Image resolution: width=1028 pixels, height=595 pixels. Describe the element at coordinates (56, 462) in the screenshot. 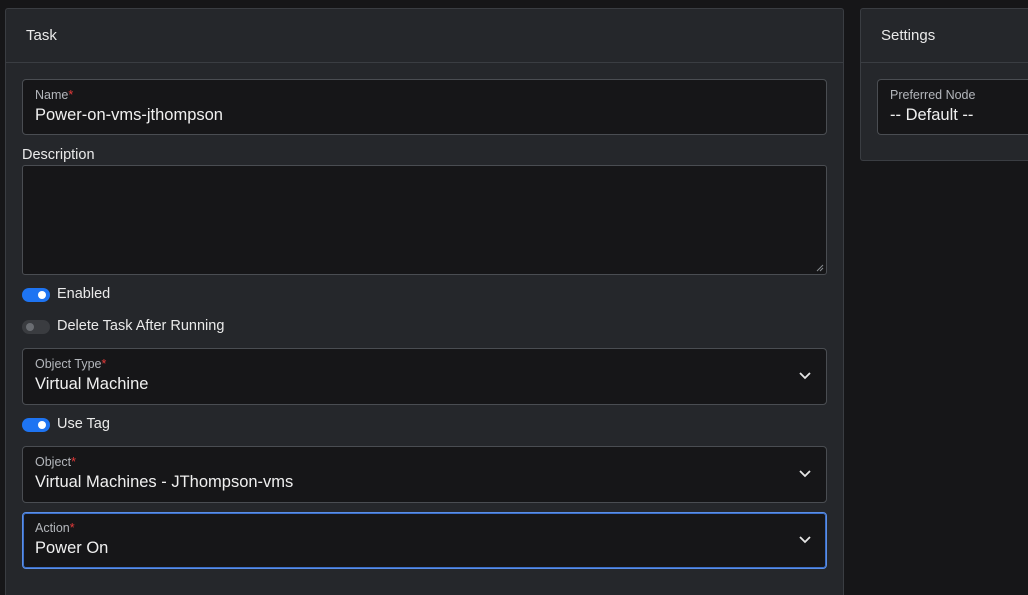

I see `object-label: Object*` at that location.